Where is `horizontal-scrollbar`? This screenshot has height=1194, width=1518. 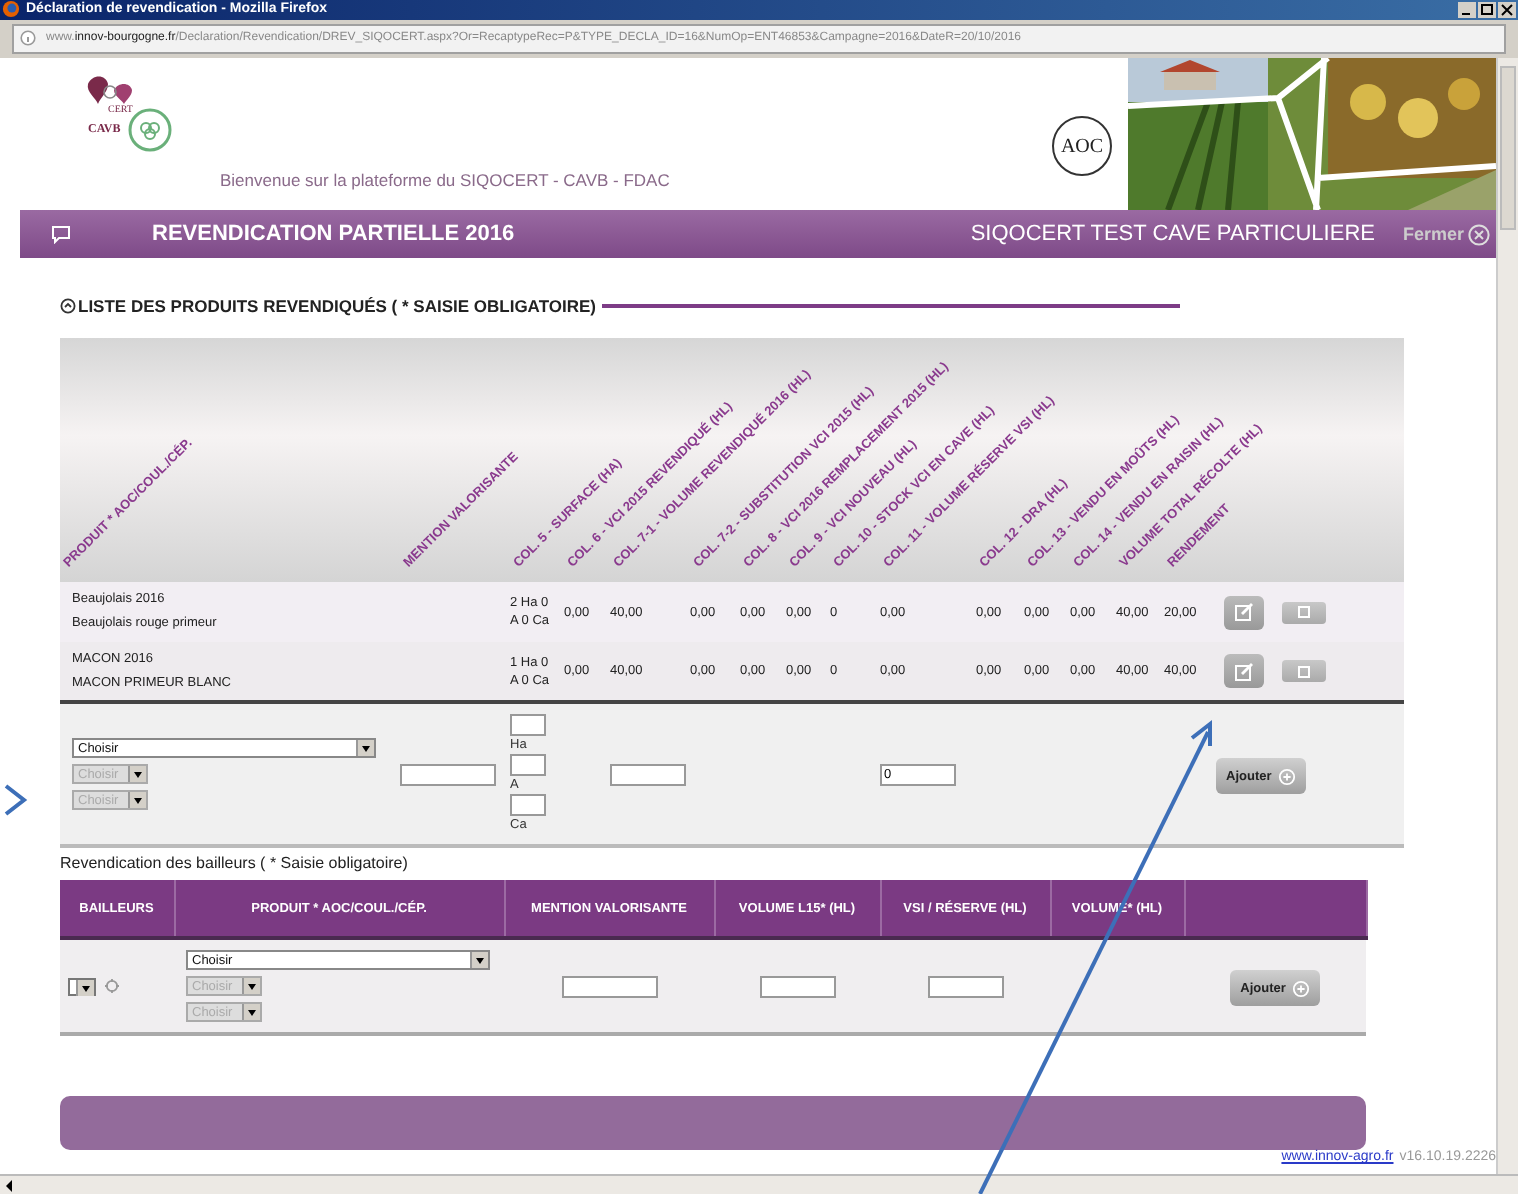
horizontal-scrollbar is located at coordinates (759, 1184).